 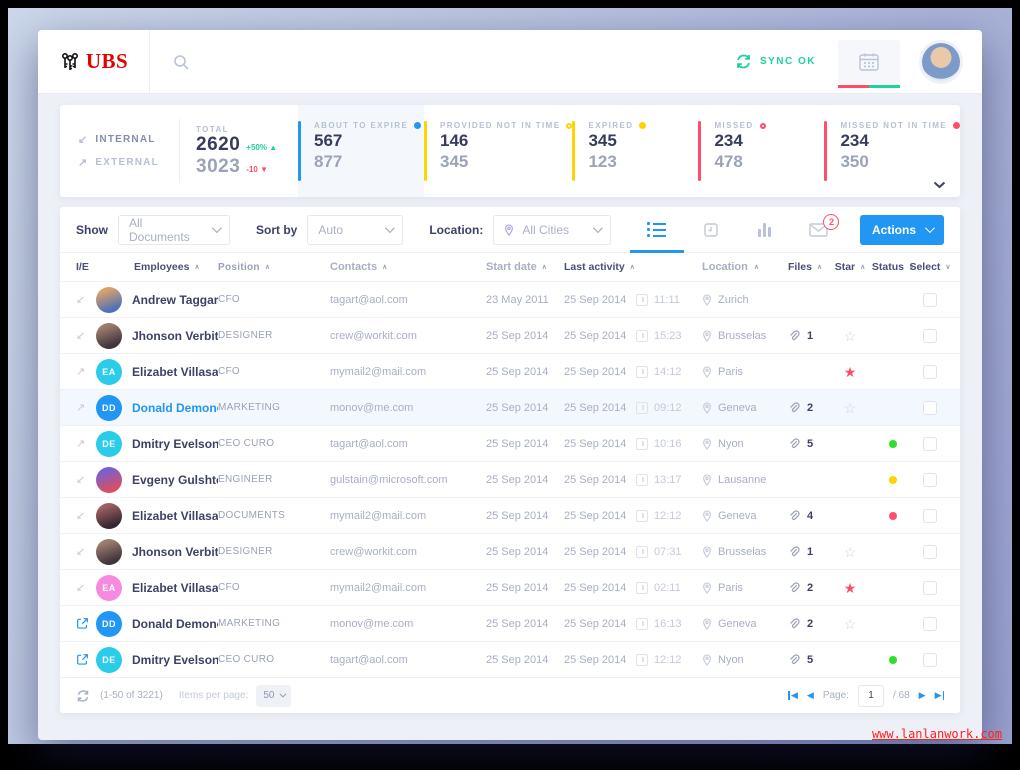 I want to click on column-label: Last activity, so click(x=594, y=267).